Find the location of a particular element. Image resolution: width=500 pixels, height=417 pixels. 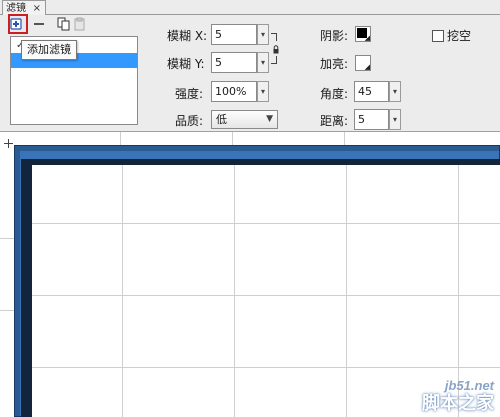

strength-dropdown: ▾ is located at coordinates (263, 91).